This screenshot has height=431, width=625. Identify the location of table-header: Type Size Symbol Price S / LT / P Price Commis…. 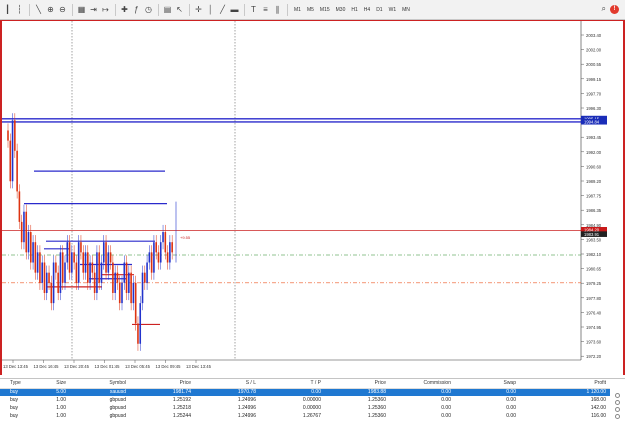
(305, 384).